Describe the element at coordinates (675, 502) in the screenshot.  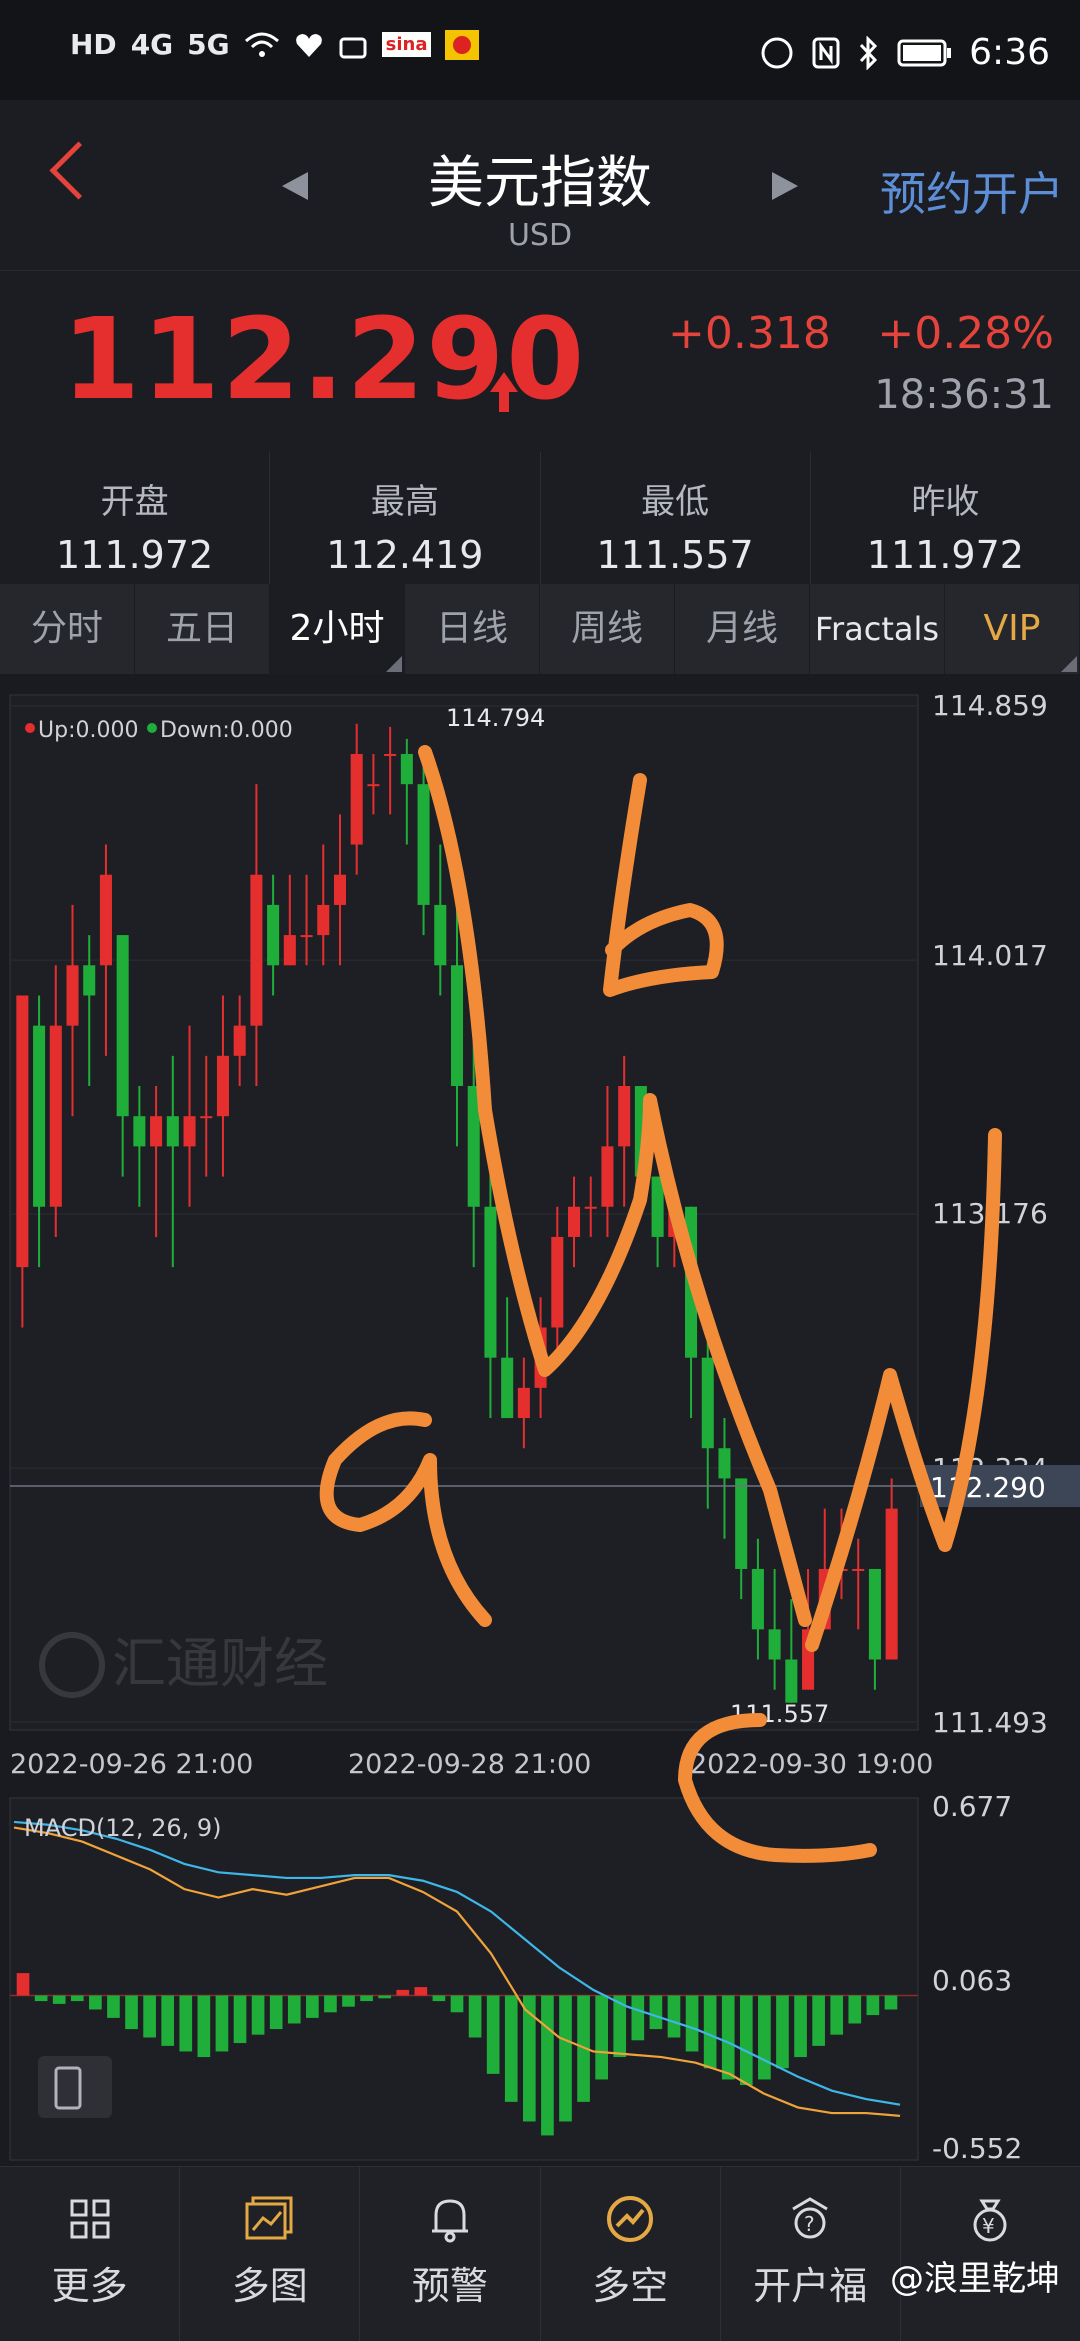
I see `stat-label: 最低` at that location.